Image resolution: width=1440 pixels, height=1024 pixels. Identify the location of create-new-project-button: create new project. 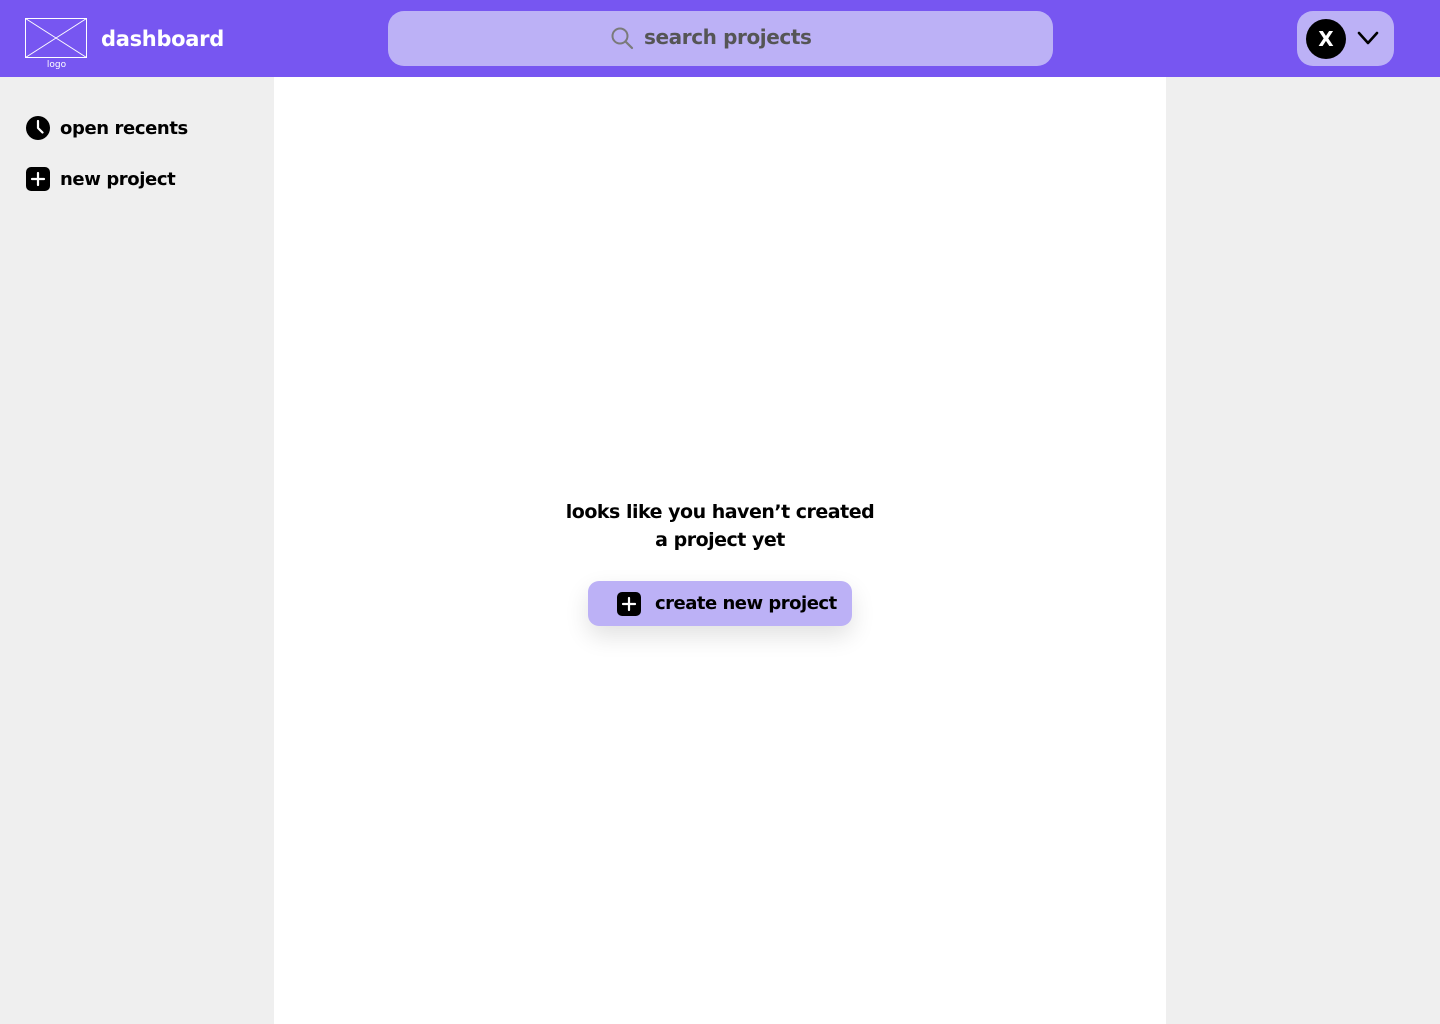
(720, 603).